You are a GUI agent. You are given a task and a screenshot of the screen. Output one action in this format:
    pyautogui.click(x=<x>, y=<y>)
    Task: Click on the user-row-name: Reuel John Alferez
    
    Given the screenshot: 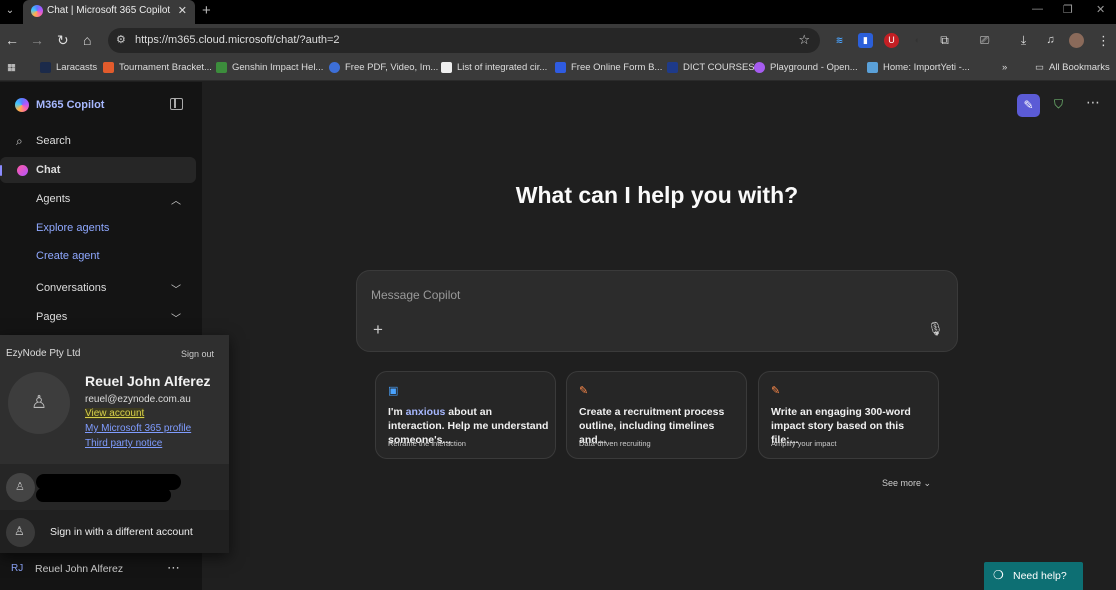 What is the action you would take?
    pyautogui.click(x=79, y=569)
    